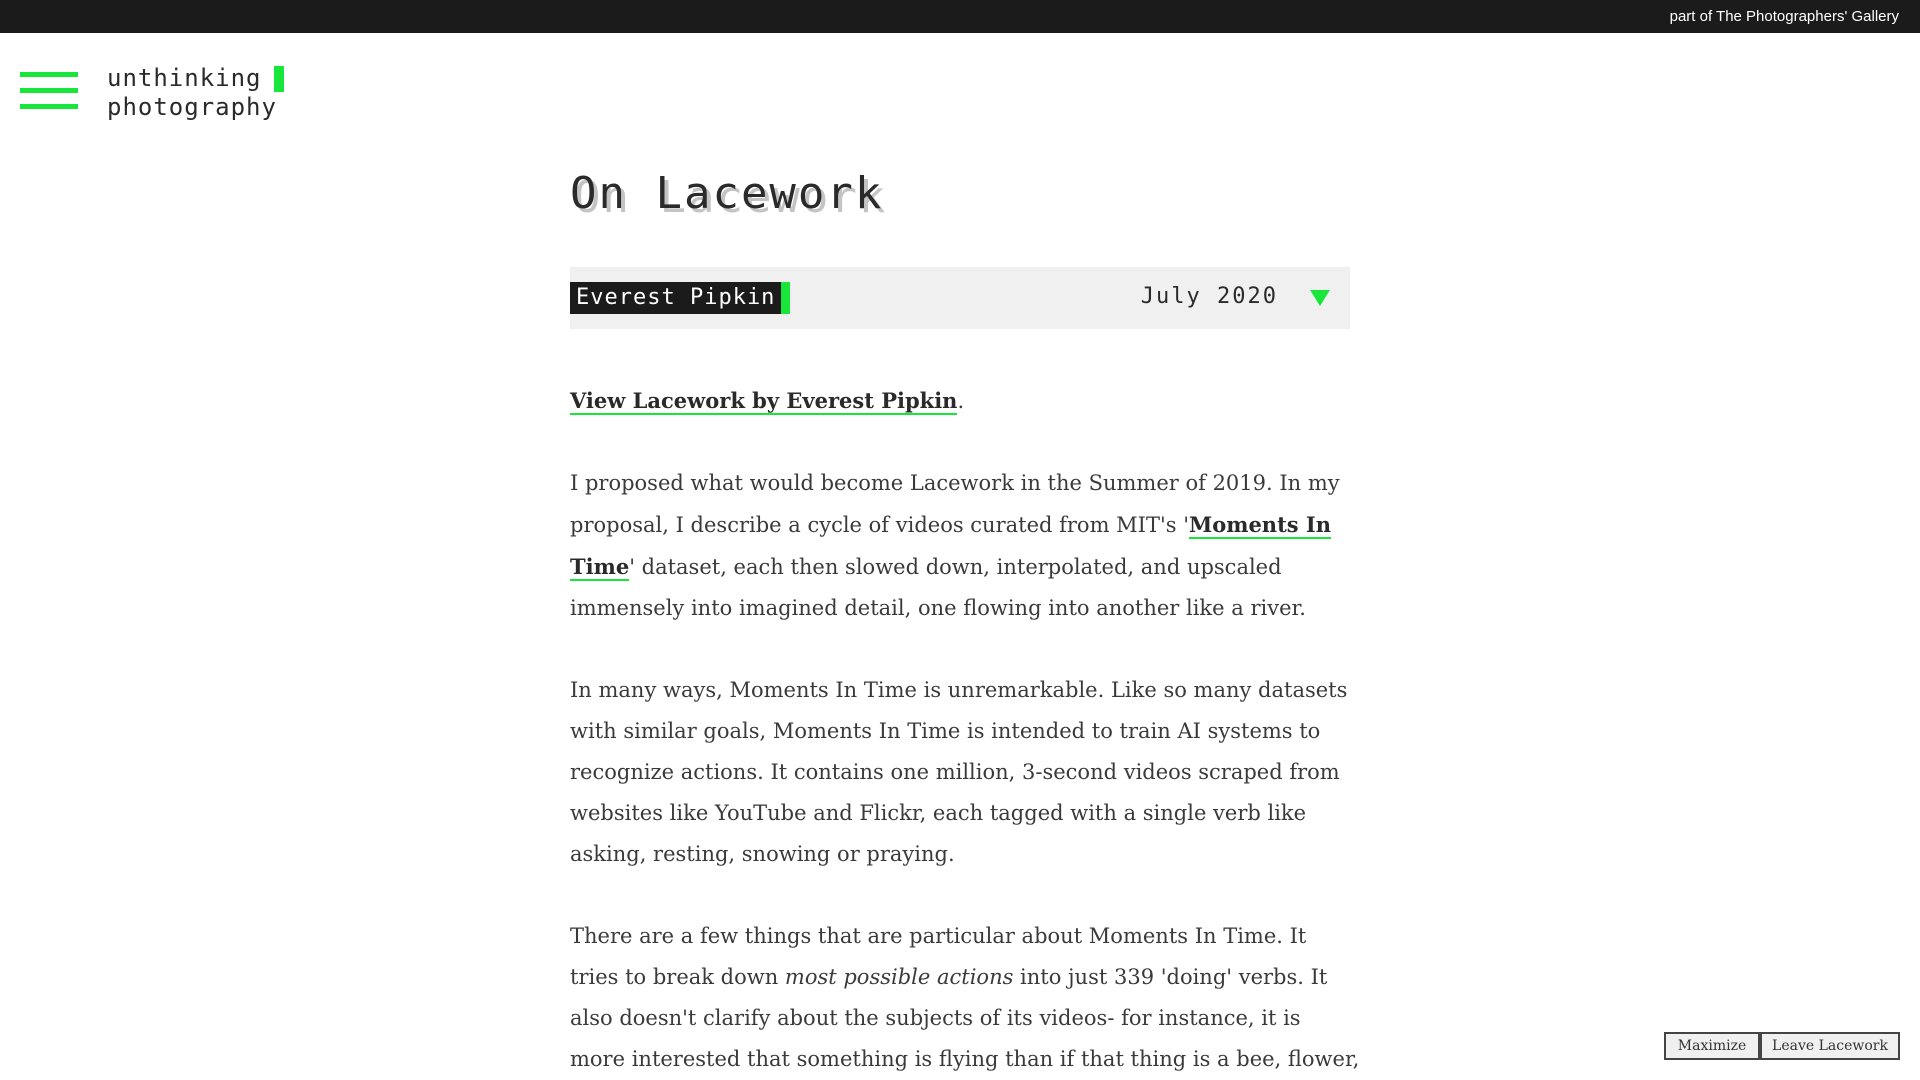 The width and height of the screenshot is (1920, 1080). I want to click on p3-emphasis: most possible actions, so click(899, 977).